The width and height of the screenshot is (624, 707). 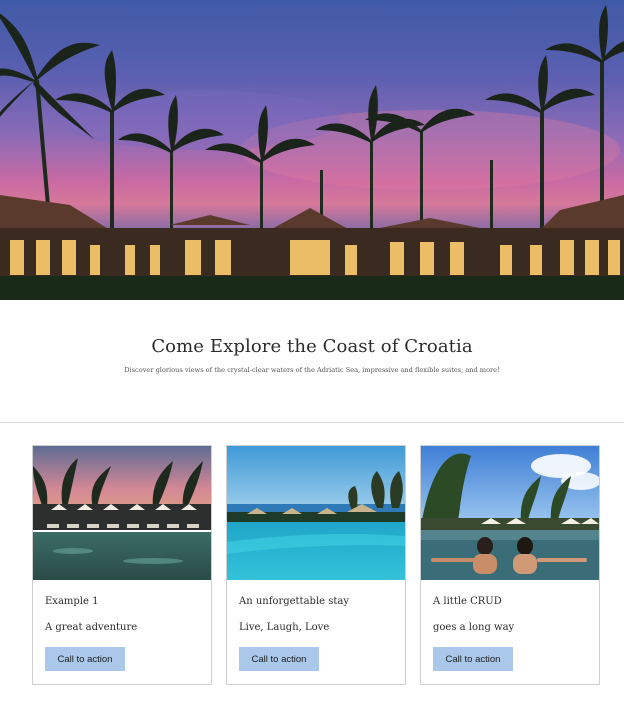 I want to click on card-text: Live, Laugh, Love, so click(x=284, y=627).